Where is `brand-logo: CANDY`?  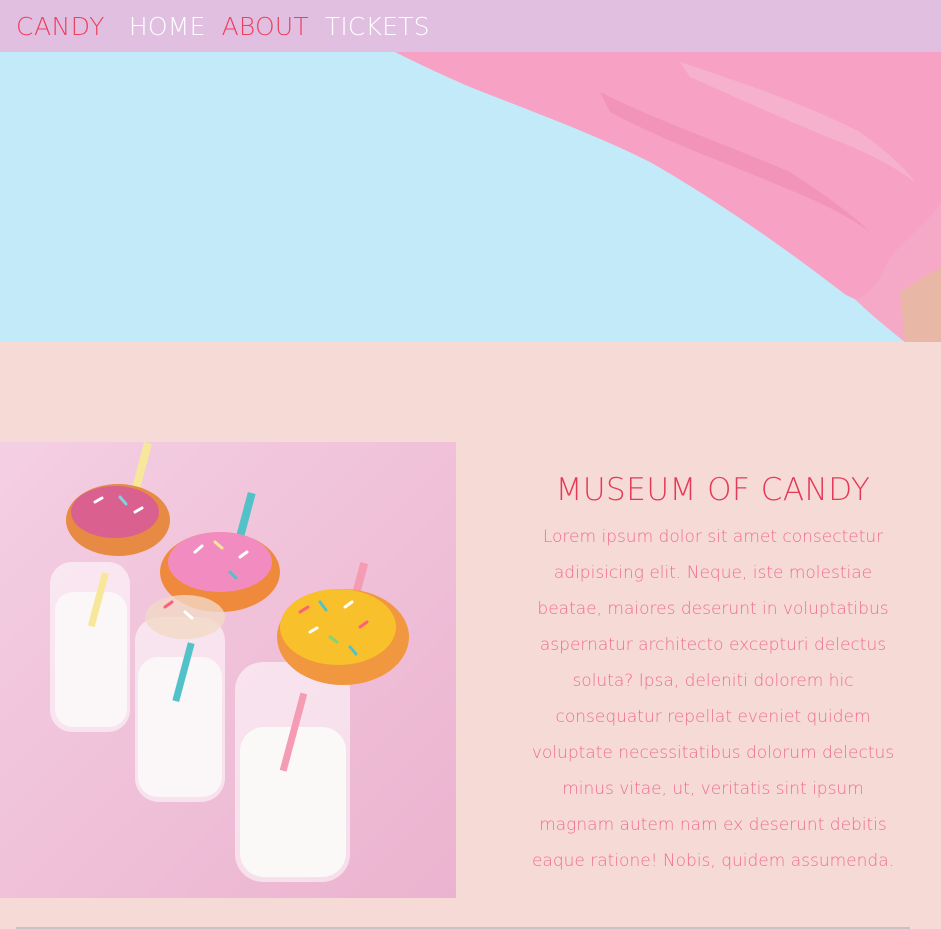 brand-logo: CANDY is located at coordinates (60, 26).